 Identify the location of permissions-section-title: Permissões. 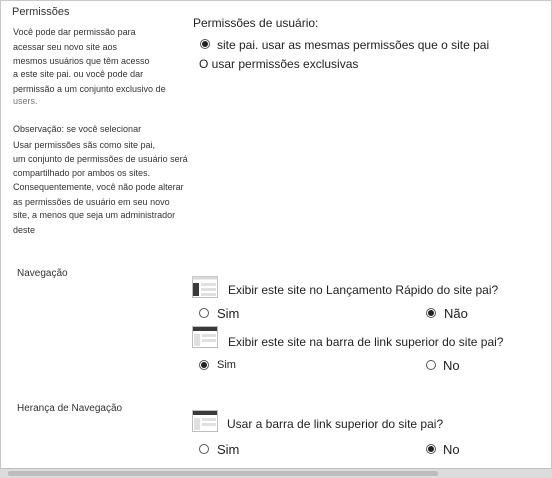
(41, 12).